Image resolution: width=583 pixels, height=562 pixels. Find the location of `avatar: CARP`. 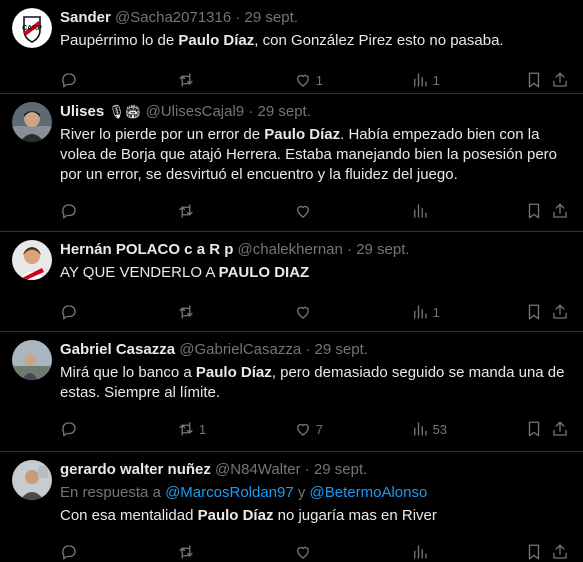

avatar: CARP is located at coordinates (32, 28).